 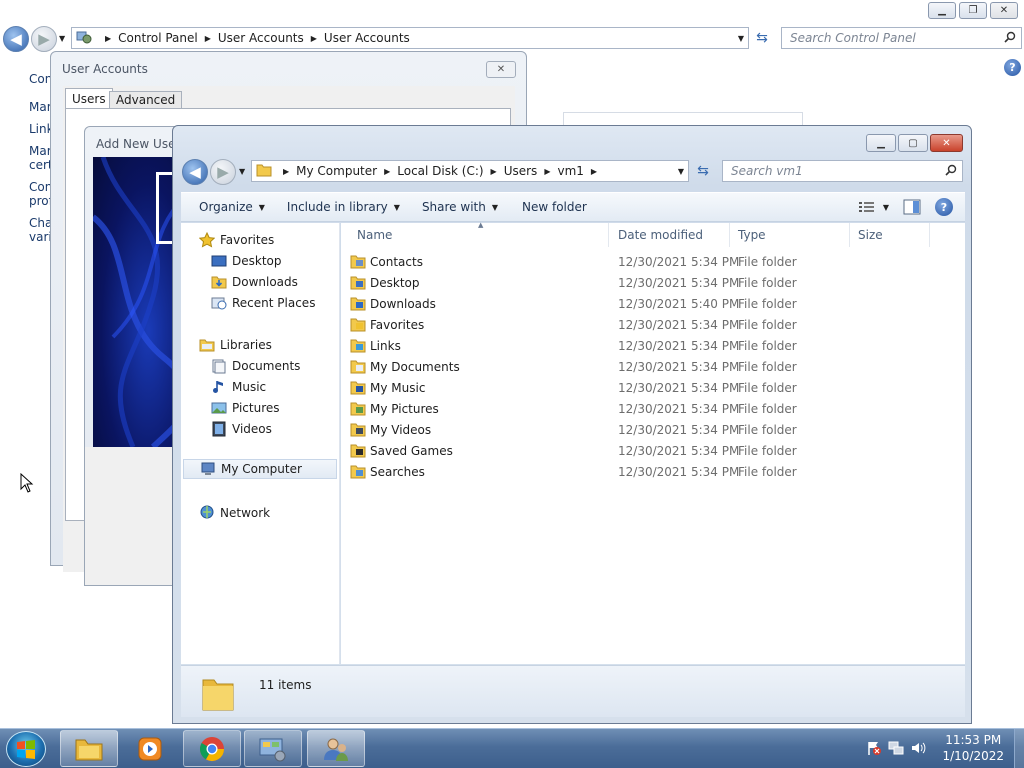 What do you see at coordinates (238, 387) in the screenshot?
I see `nav-music: Music` at bounding box center [238, 387].